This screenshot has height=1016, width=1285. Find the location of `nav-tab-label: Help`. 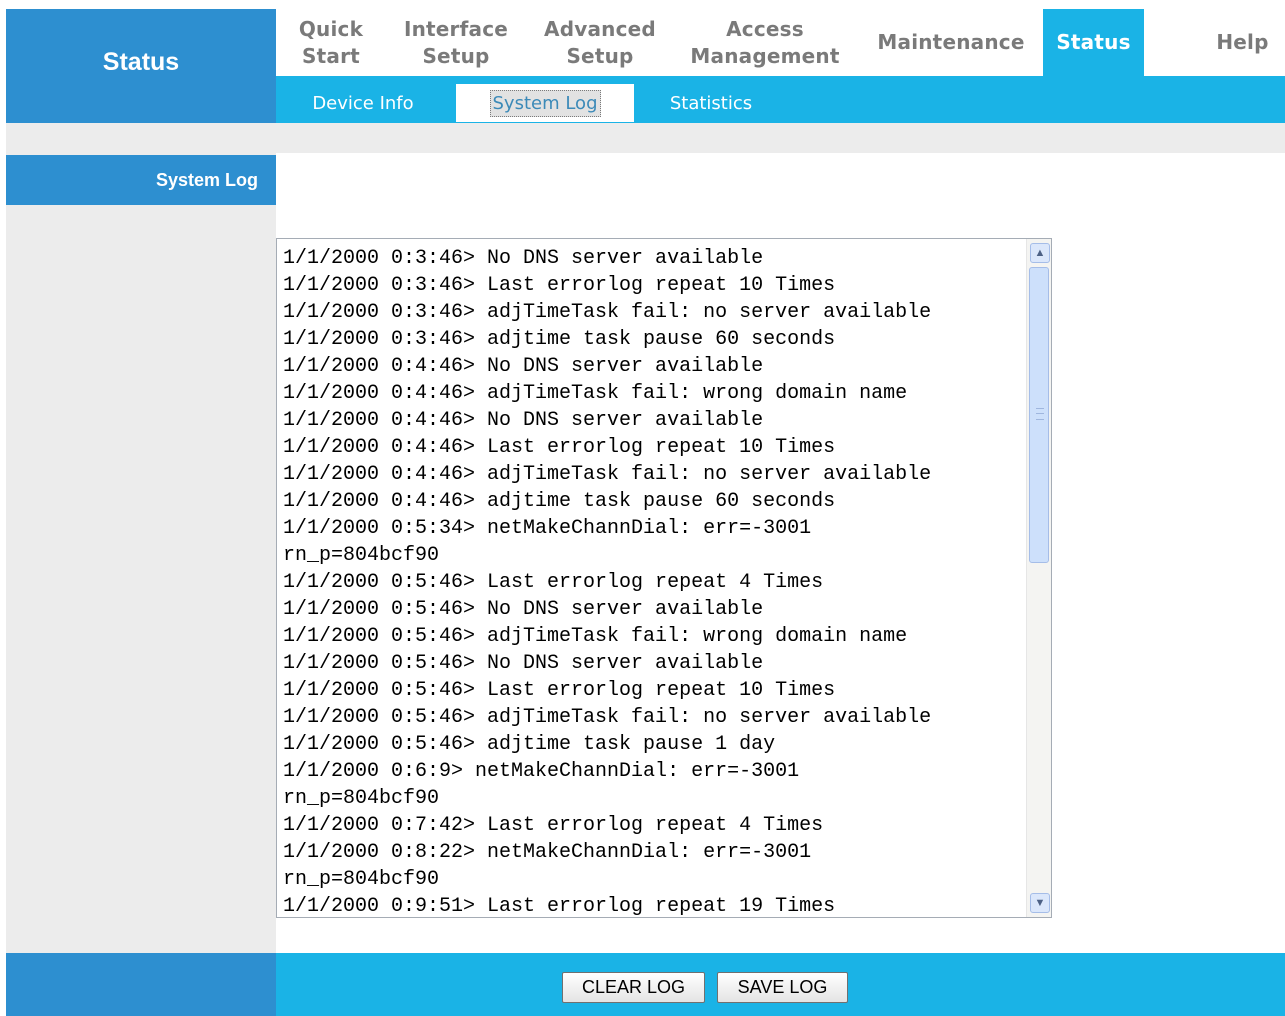

nav-tab-label: Help is located at coordinates (1242, 42).